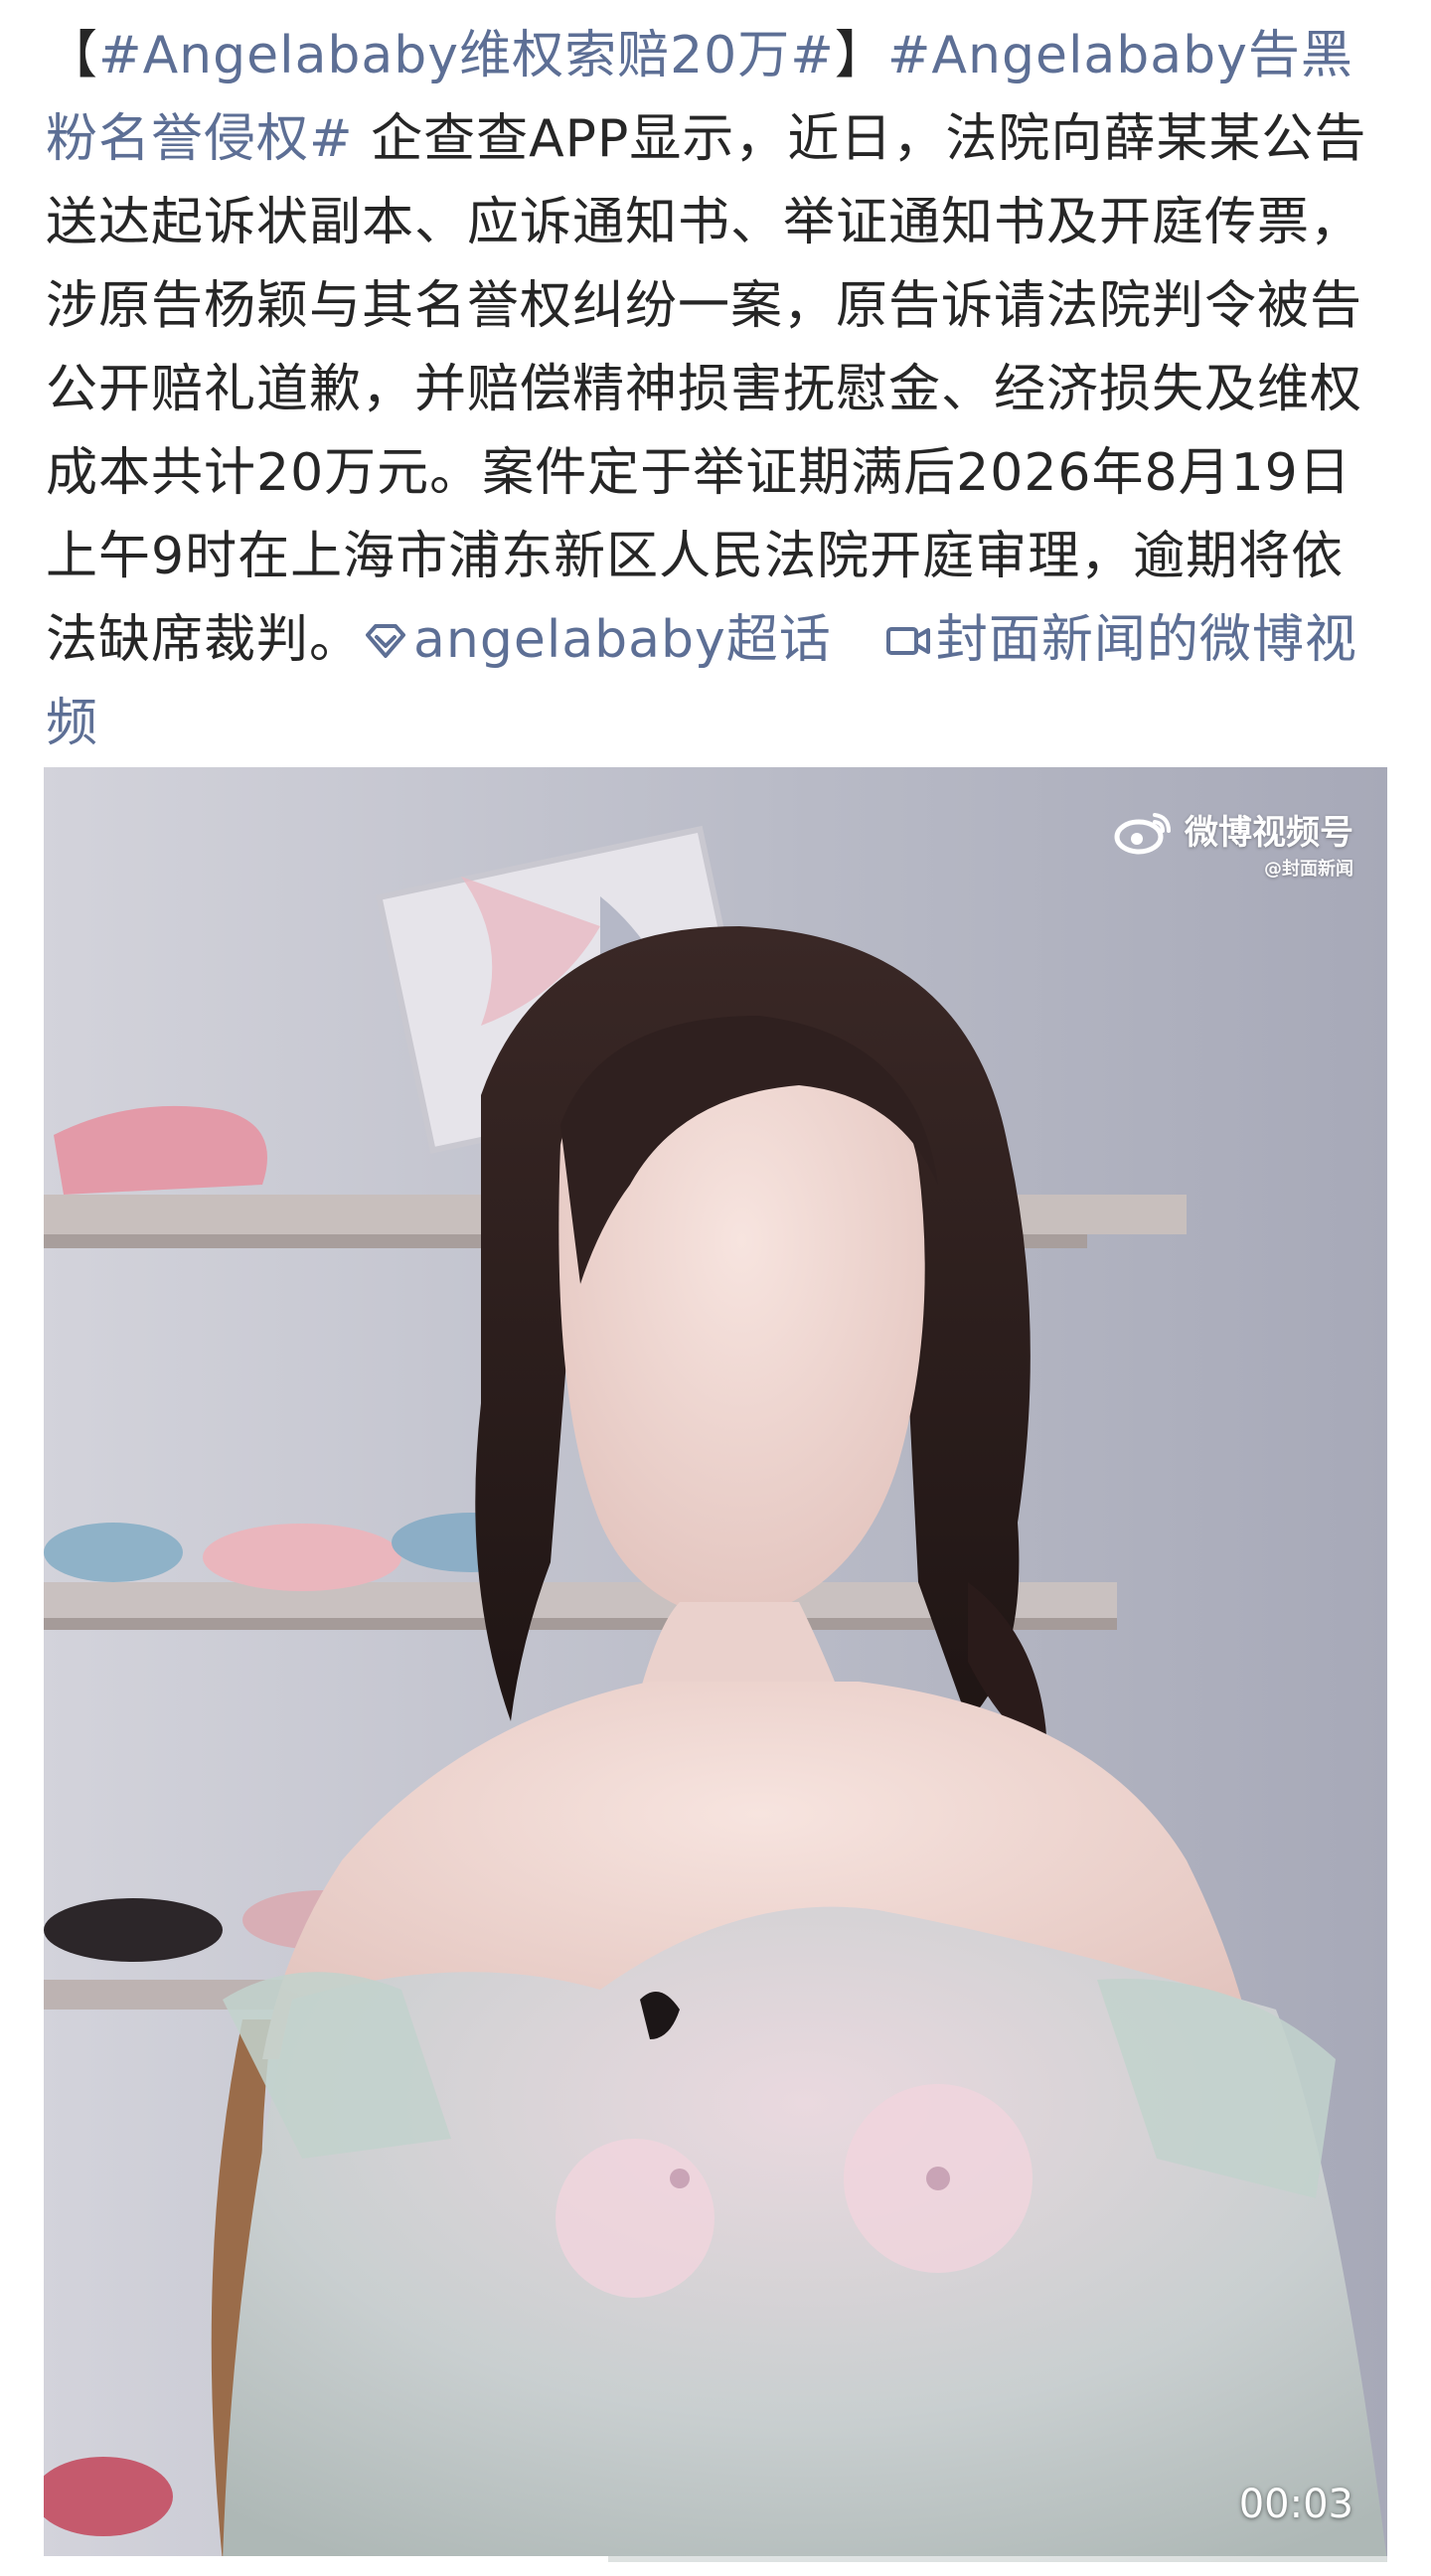  I want to click on supertopic-link: angelababy超话, so click(597, 640).